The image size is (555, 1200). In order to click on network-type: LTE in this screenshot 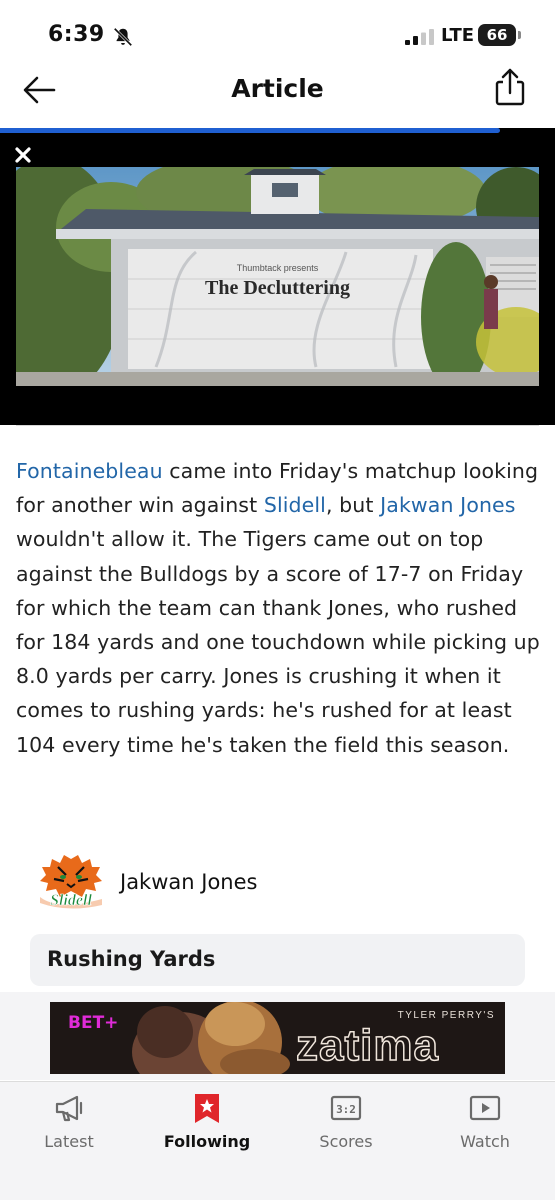, I will do `click(458, 35)`.